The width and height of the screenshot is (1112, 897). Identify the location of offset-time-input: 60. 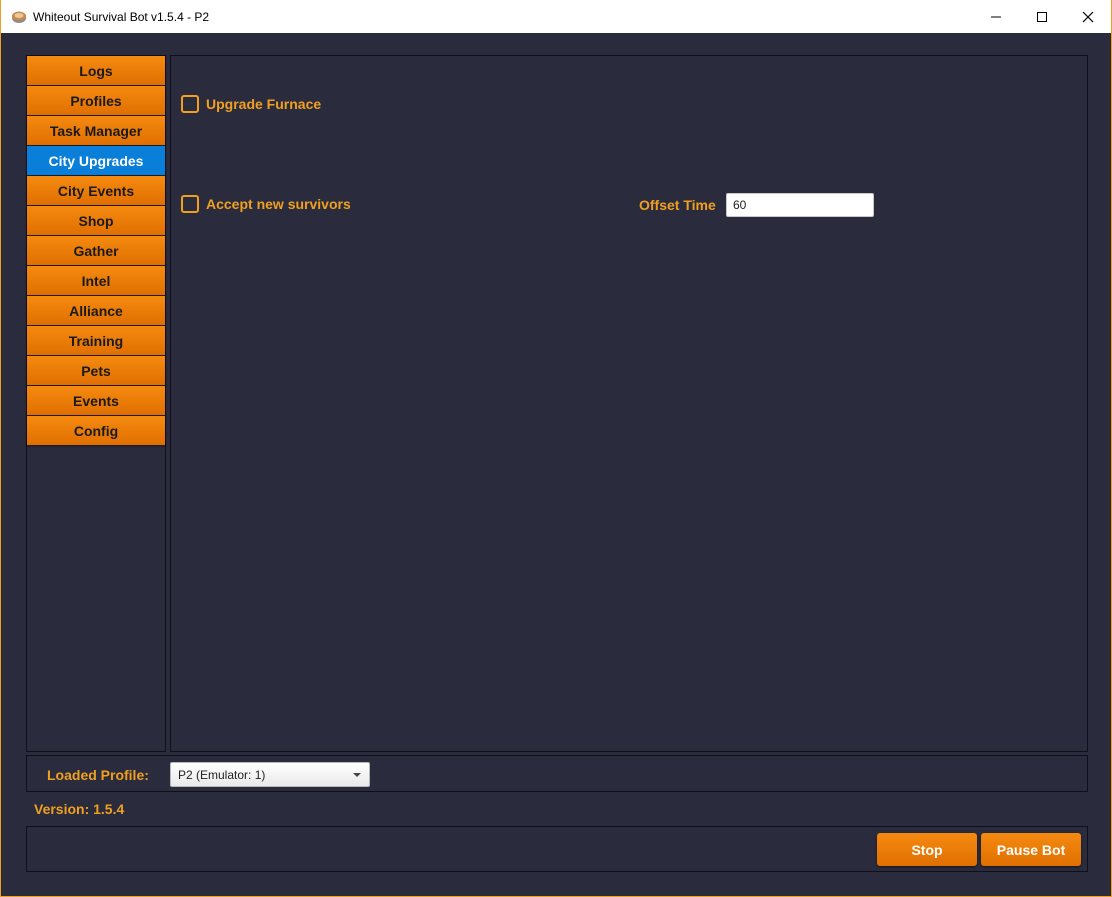
(800, 205).